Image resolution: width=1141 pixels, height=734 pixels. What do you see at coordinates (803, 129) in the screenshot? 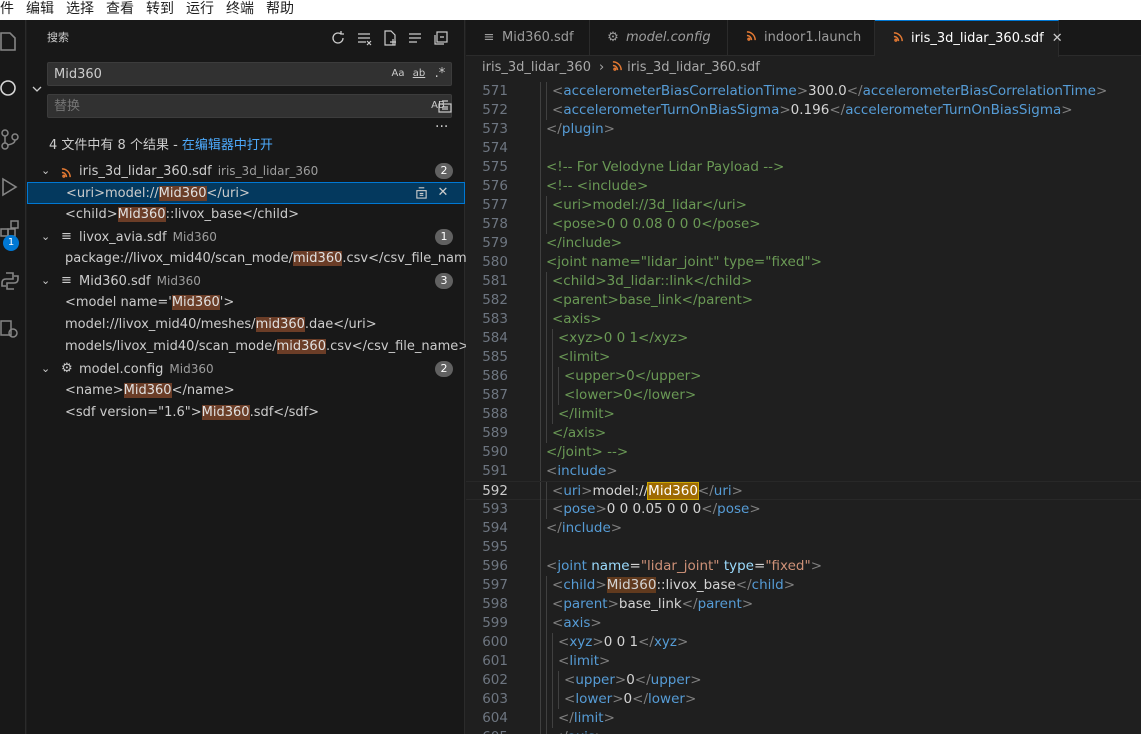
I see `code-line: 573 </plugin>` at bounding box center [803, 129].